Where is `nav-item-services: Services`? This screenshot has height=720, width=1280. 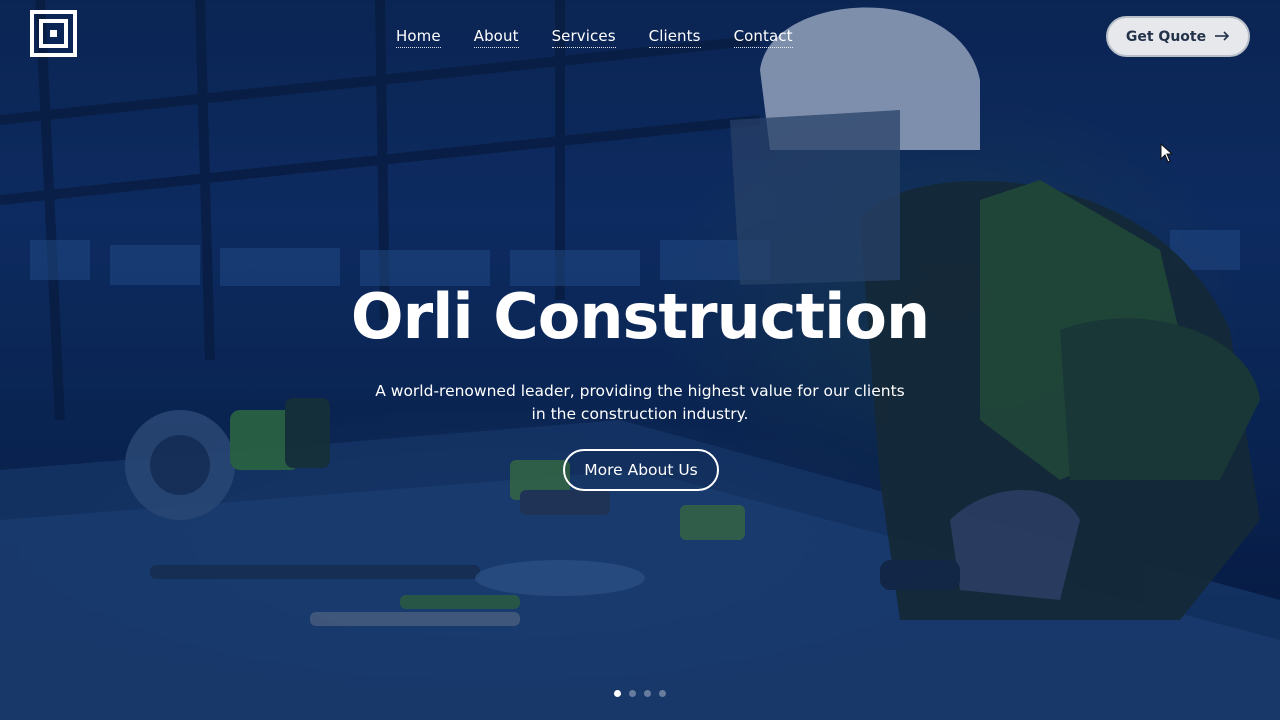 nav-item-services: Services is located at coordinates (583, 37).